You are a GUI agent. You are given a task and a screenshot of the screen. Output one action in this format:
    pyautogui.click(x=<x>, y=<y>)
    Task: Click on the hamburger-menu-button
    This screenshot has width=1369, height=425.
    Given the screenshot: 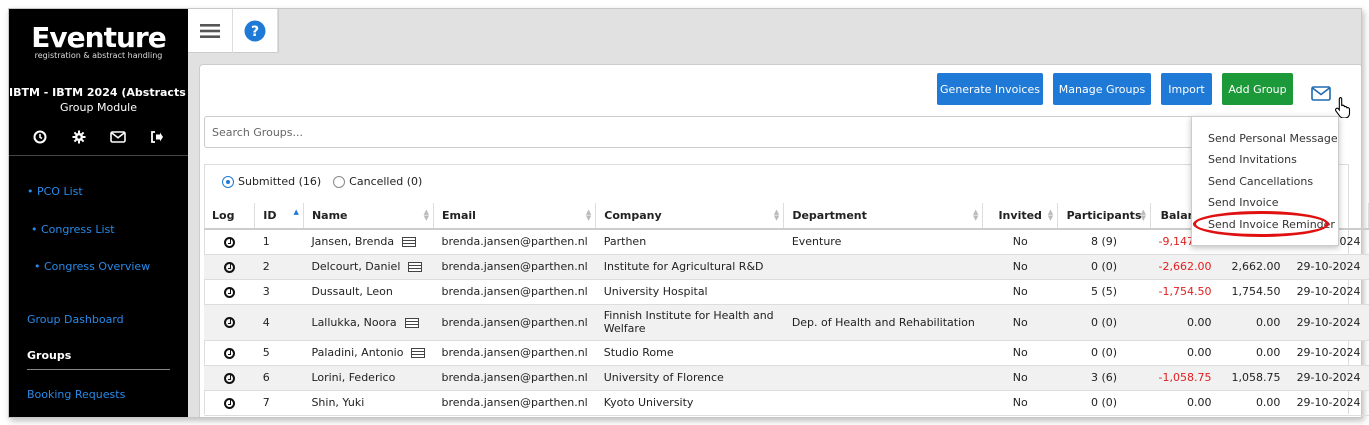 What is the action you would take?
    pyautogui.click(x=210, y=31)
    